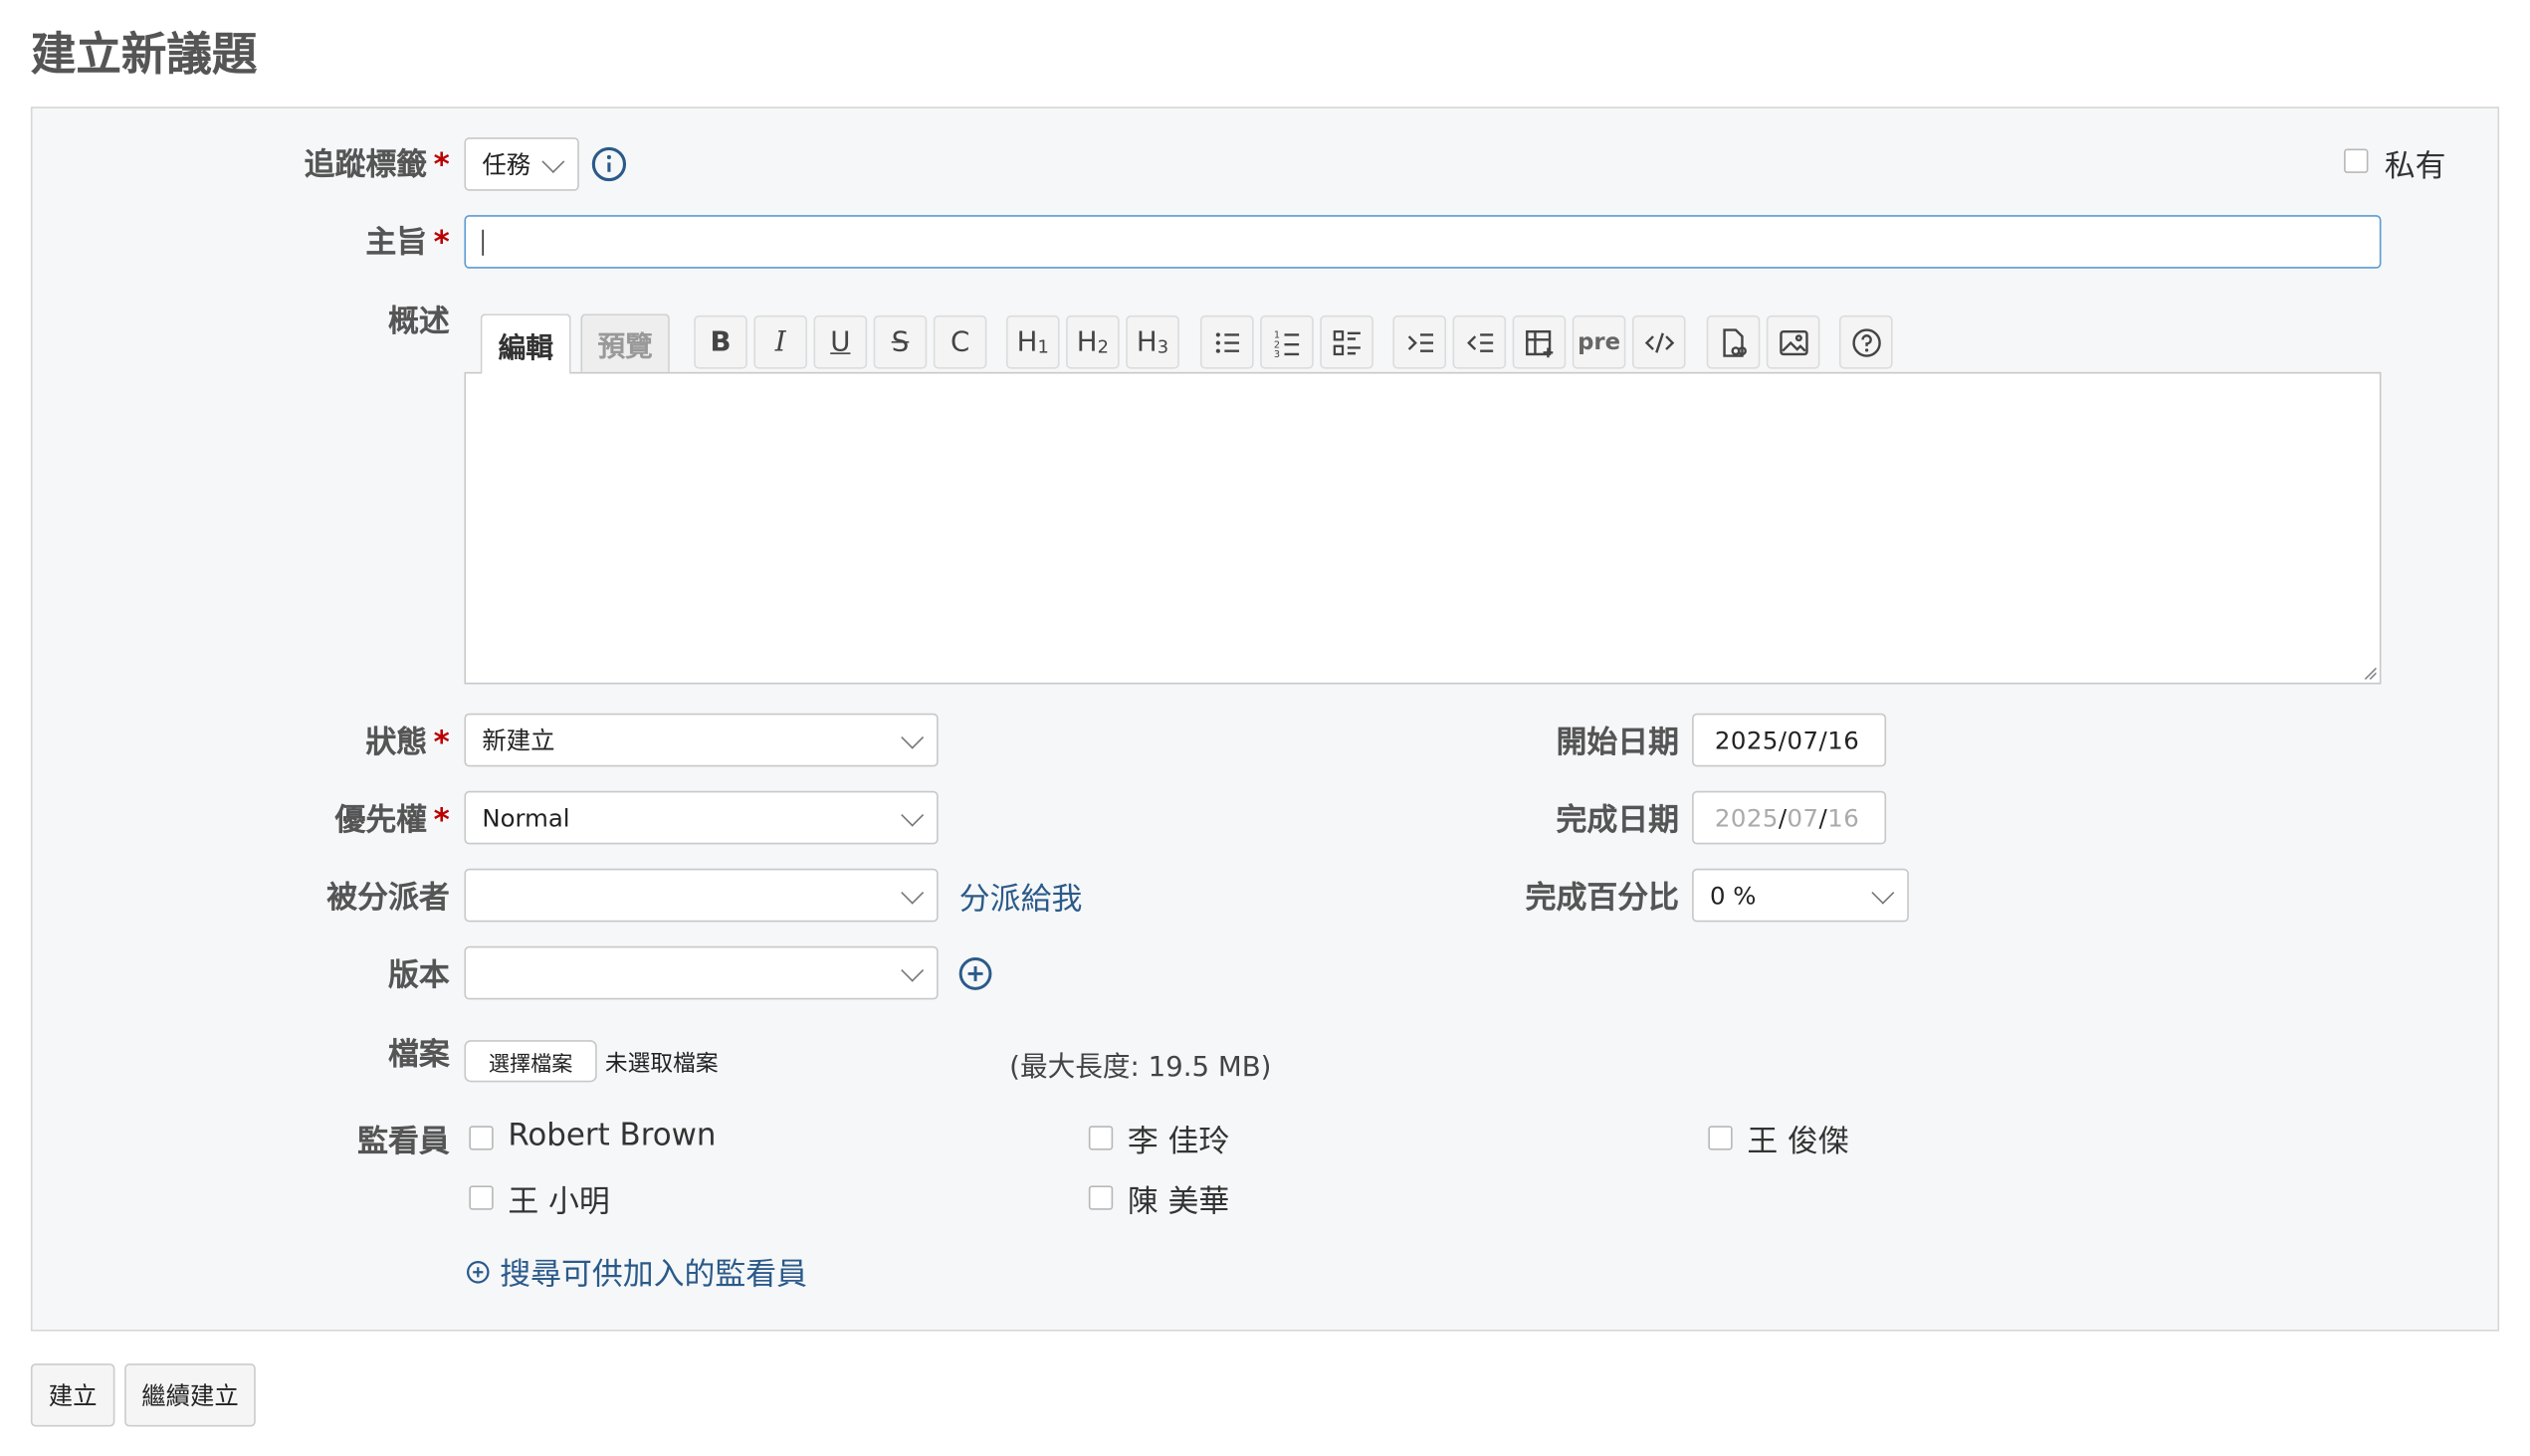  Describe the element at coordinates (975, 974) in the screenshot. I see `add-version-icon` at that location.